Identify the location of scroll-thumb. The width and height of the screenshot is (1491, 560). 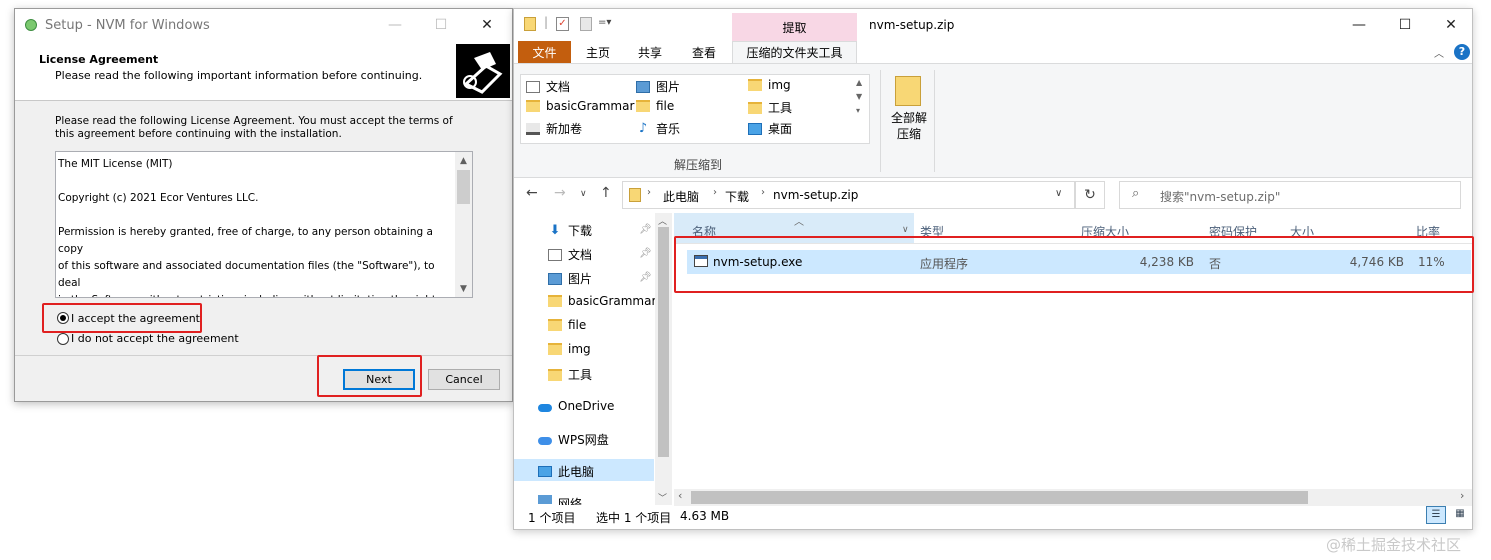
(463, 187).